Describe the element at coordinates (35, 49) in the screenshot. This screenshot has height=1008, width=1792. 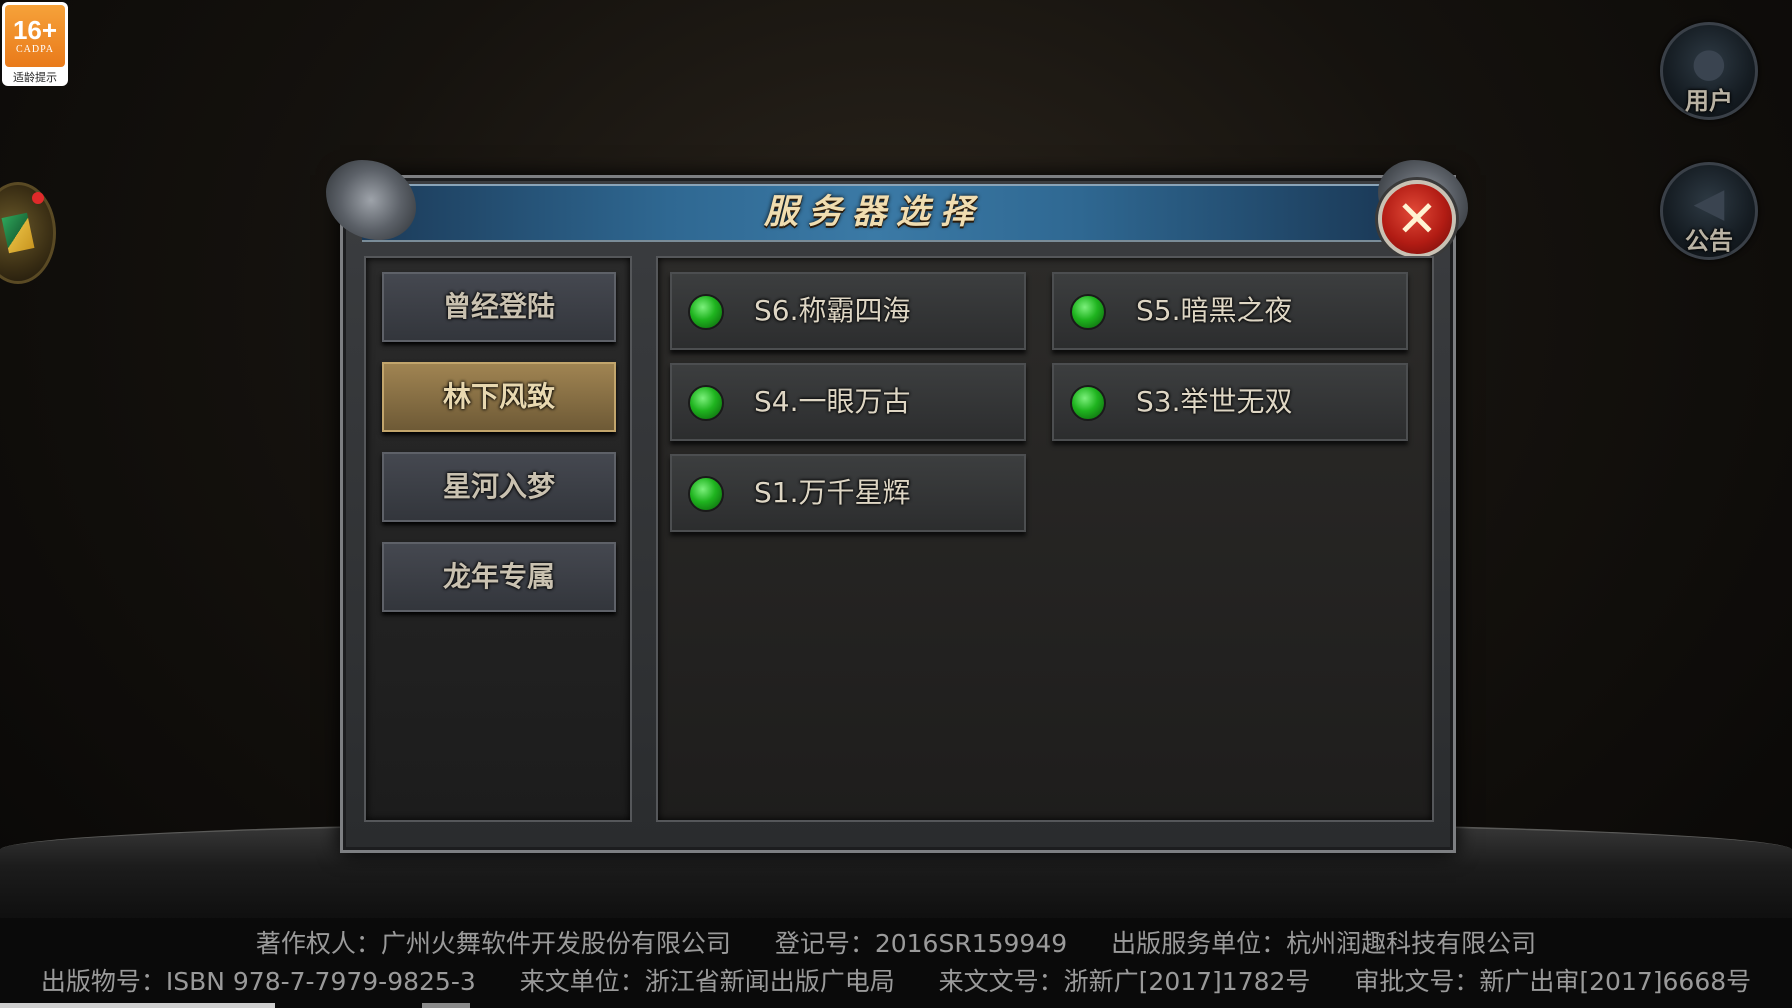
I see `age-rating-org: CADPA` at that location.